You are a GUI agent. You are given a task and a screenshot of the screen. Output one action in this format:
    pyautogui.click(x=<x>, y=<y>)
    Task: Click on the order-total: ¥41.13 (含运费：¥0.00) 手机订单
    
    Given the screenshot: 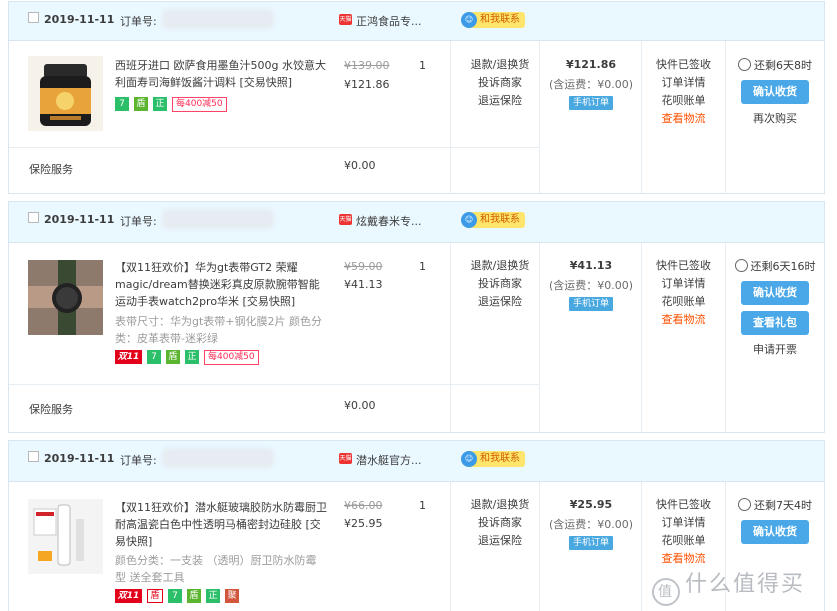 What is the action you would take?
    pyautogui.click(x=591, y=285)
    